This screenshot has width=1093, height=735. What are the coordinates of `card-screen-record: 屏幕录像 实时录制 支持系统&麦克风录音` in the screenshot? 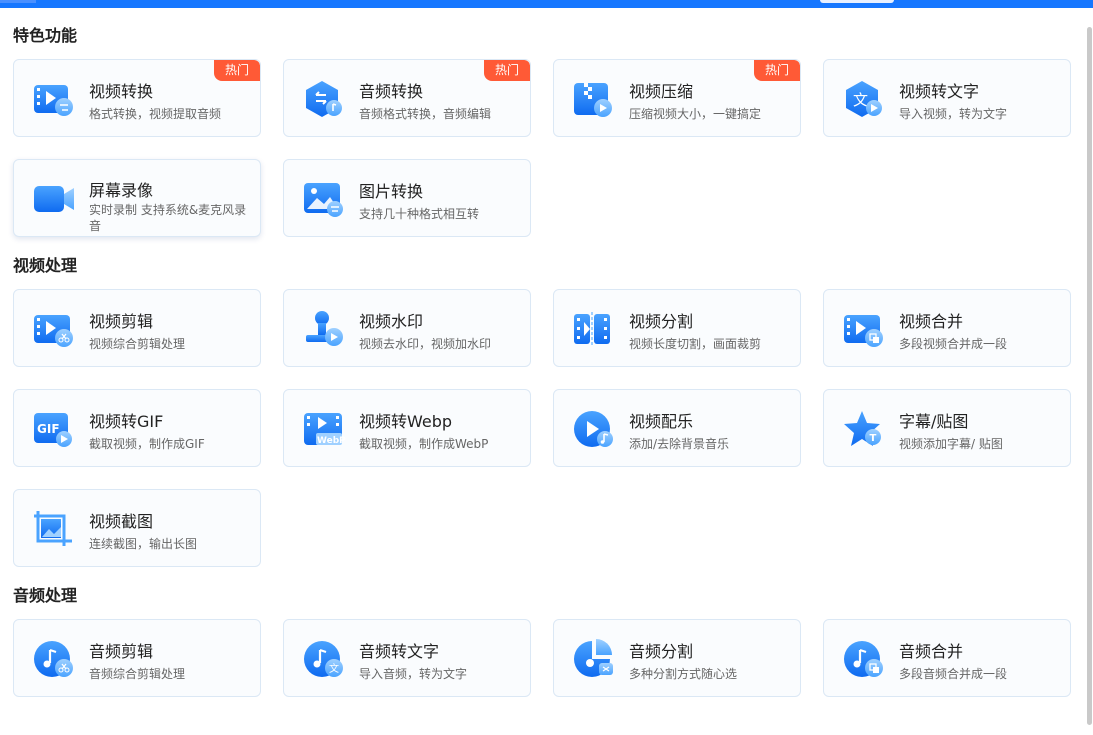 It's located at (137, 198).